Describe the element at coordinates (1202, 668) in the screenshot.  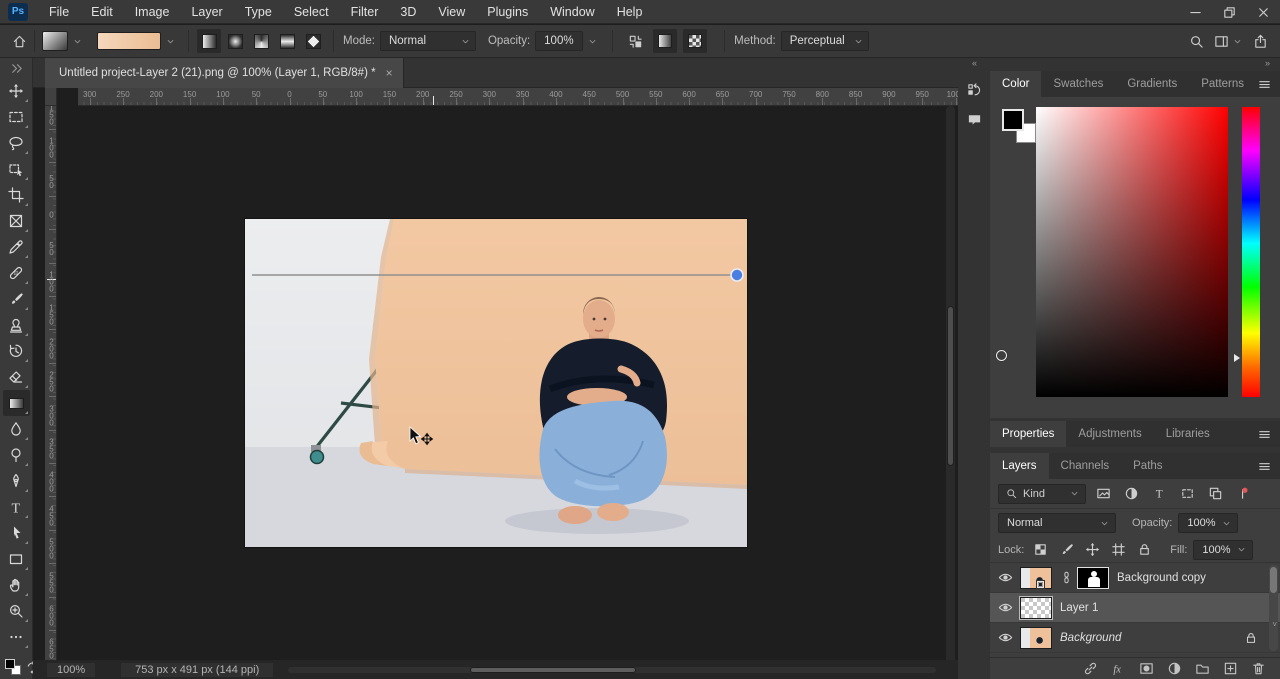
I see `new-group-icon` at that location.